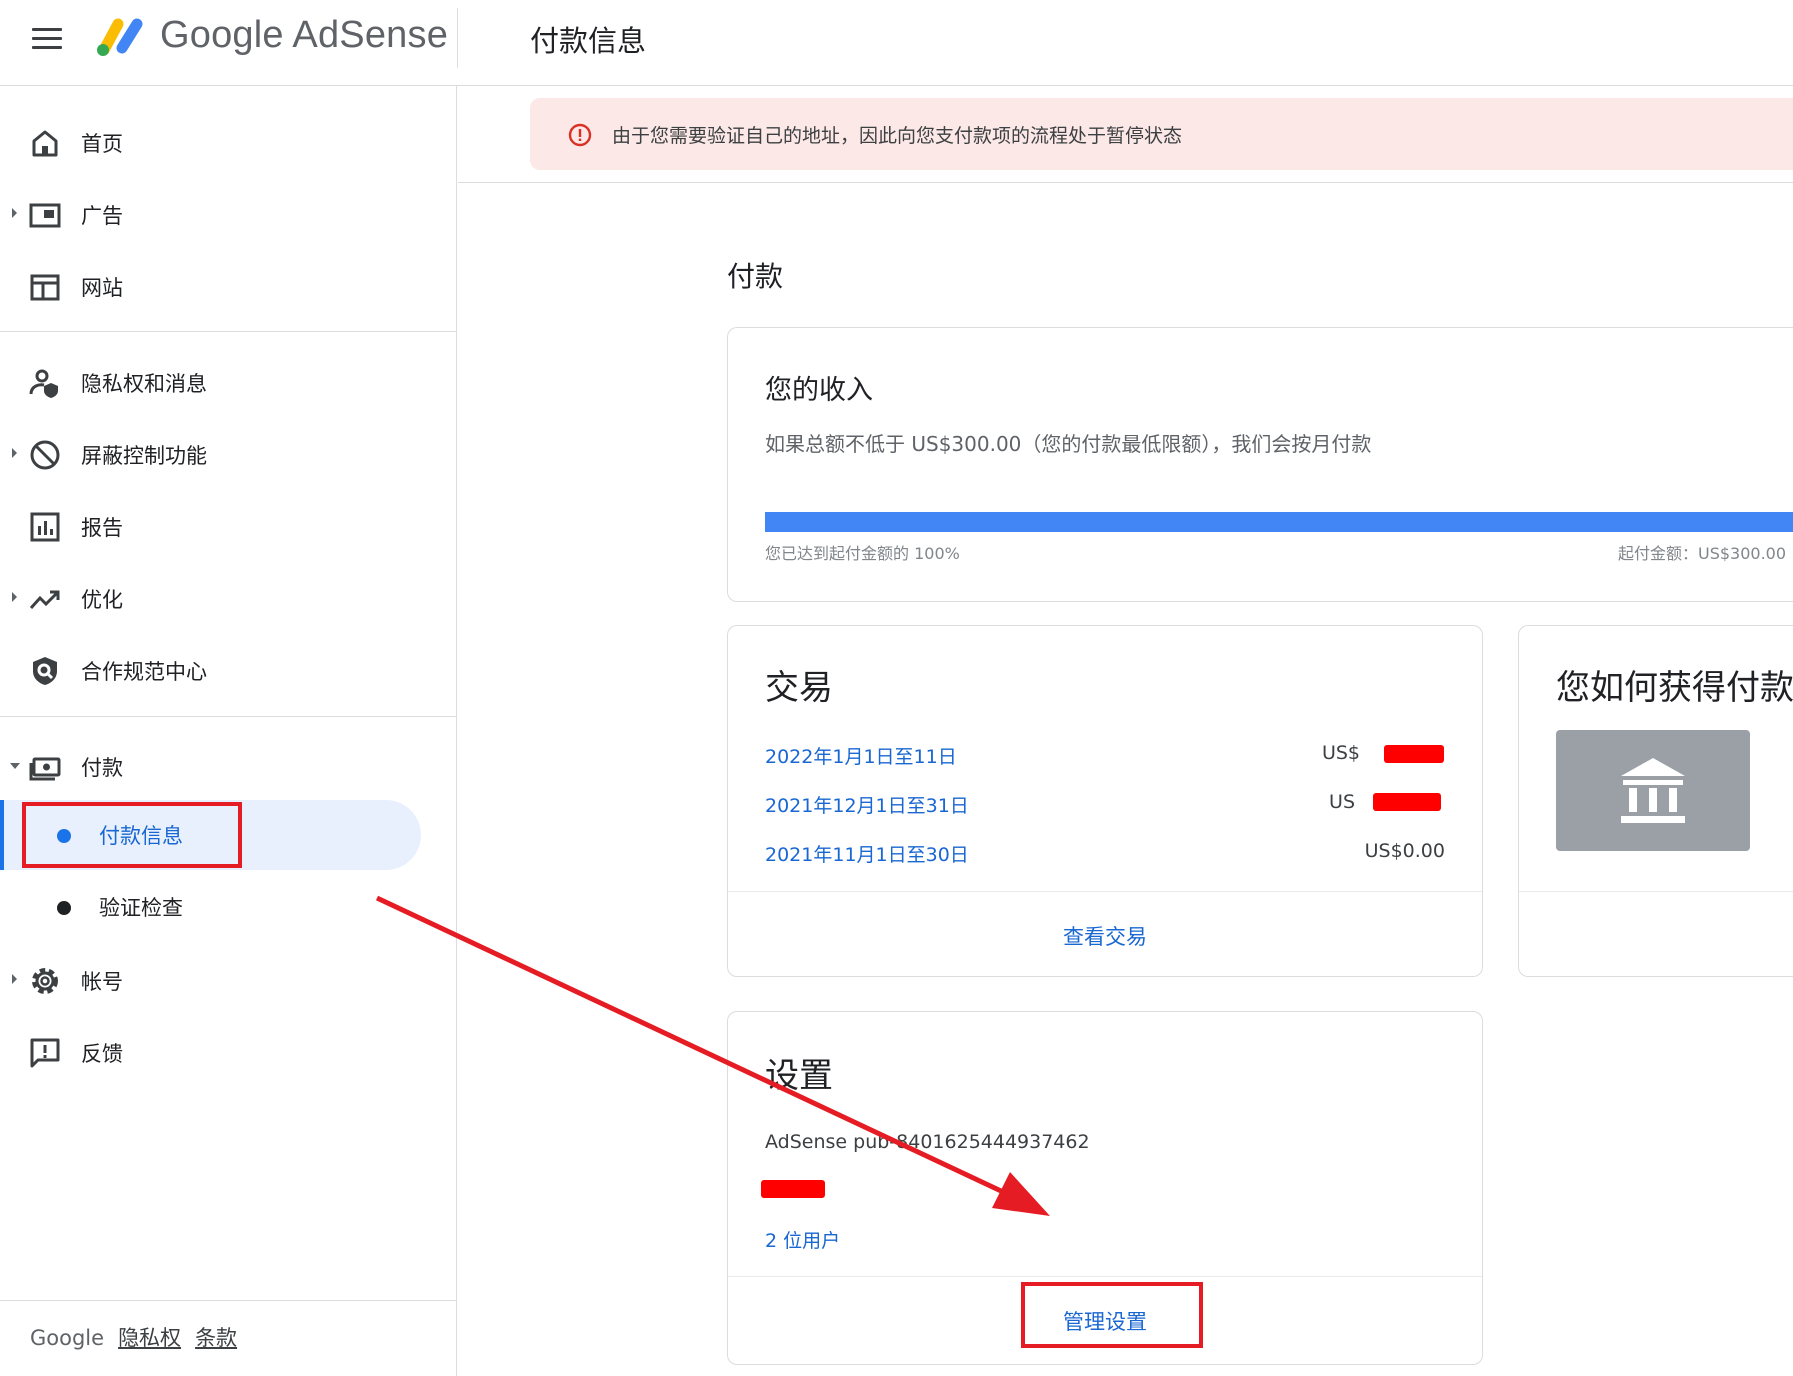 The image size is (1793, 1376). What do you see at coordinates (304, 35) in the screenshot?
I see `brand-name: Google AdSense` at bounding box center [304, 35].